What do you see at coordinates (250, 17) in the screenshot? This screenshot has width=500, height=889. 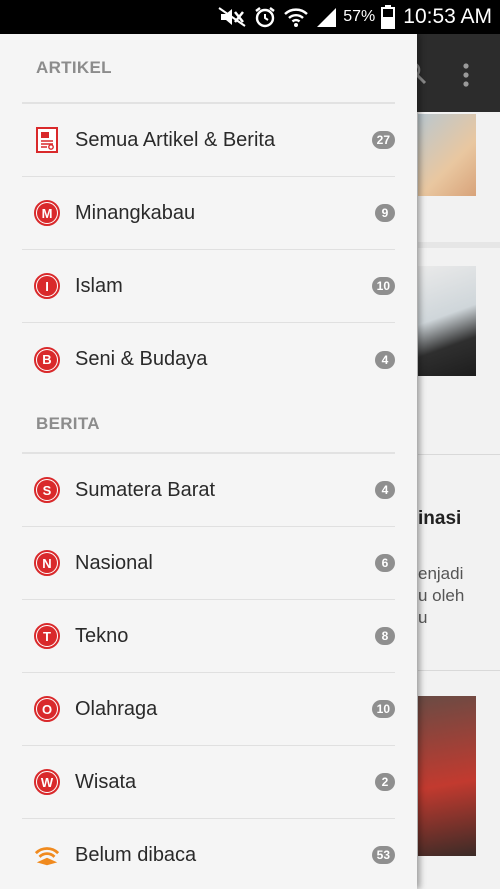 I see `status-bar: 57% 10:53 AM` at bounding box center [250, 17].